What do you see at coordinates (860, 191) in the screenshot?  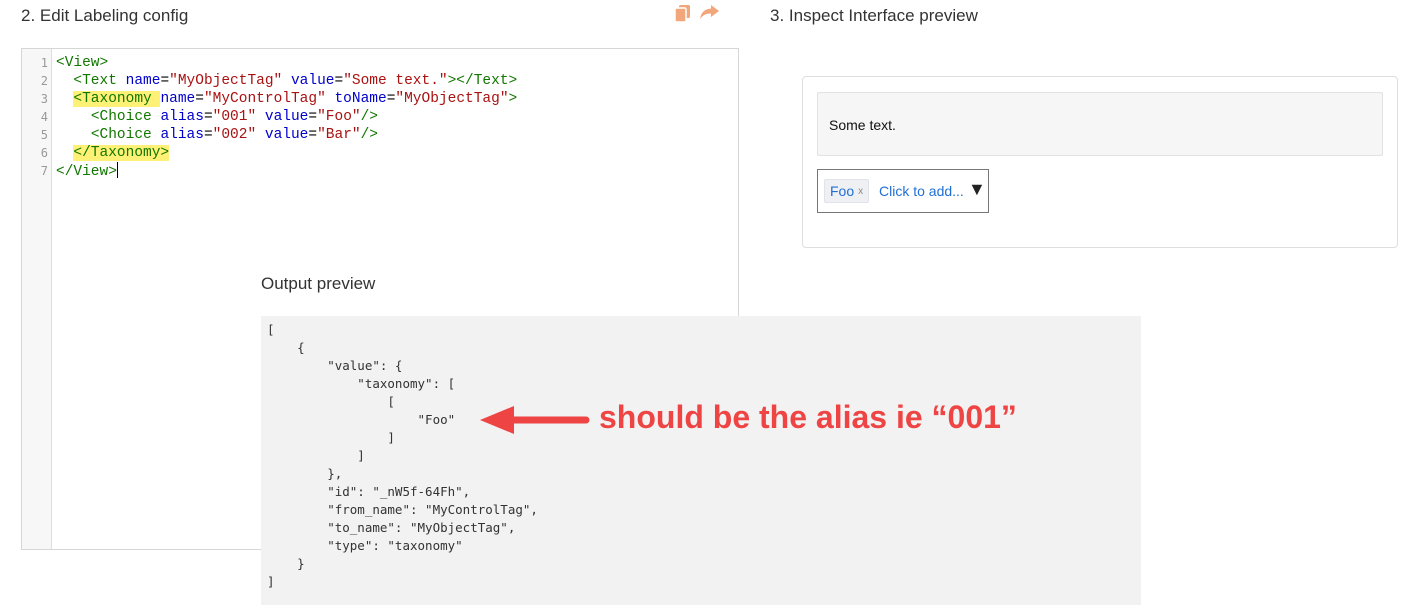 I see `chip-remove-button: x` at bounding box center [860, 191].